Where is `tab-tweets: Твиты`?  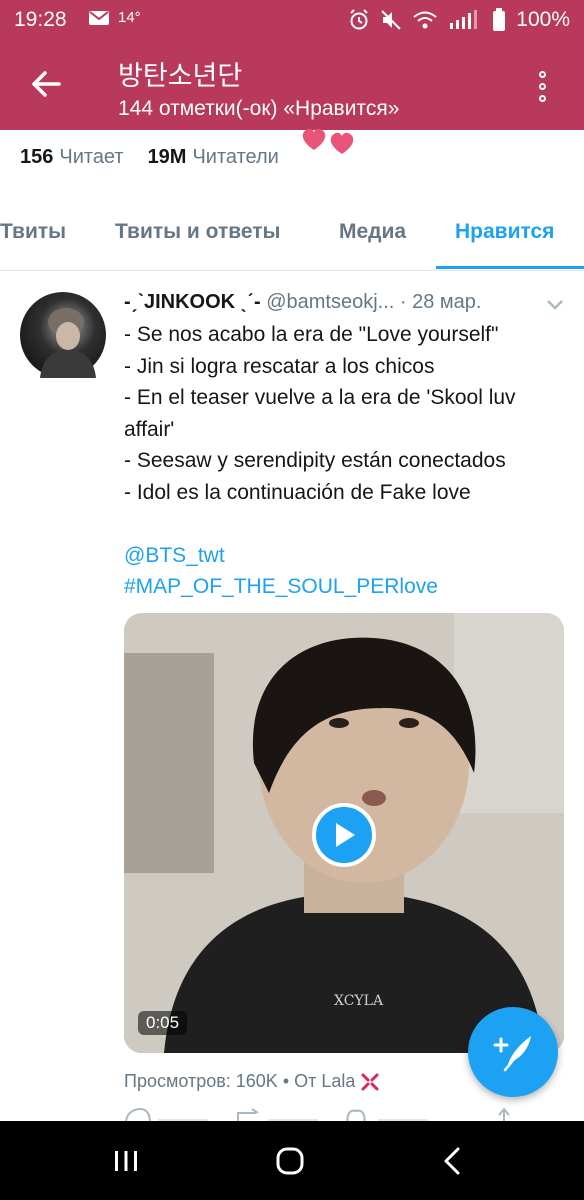 tab-tweets: Твиты is located at coordinates (33, 232).